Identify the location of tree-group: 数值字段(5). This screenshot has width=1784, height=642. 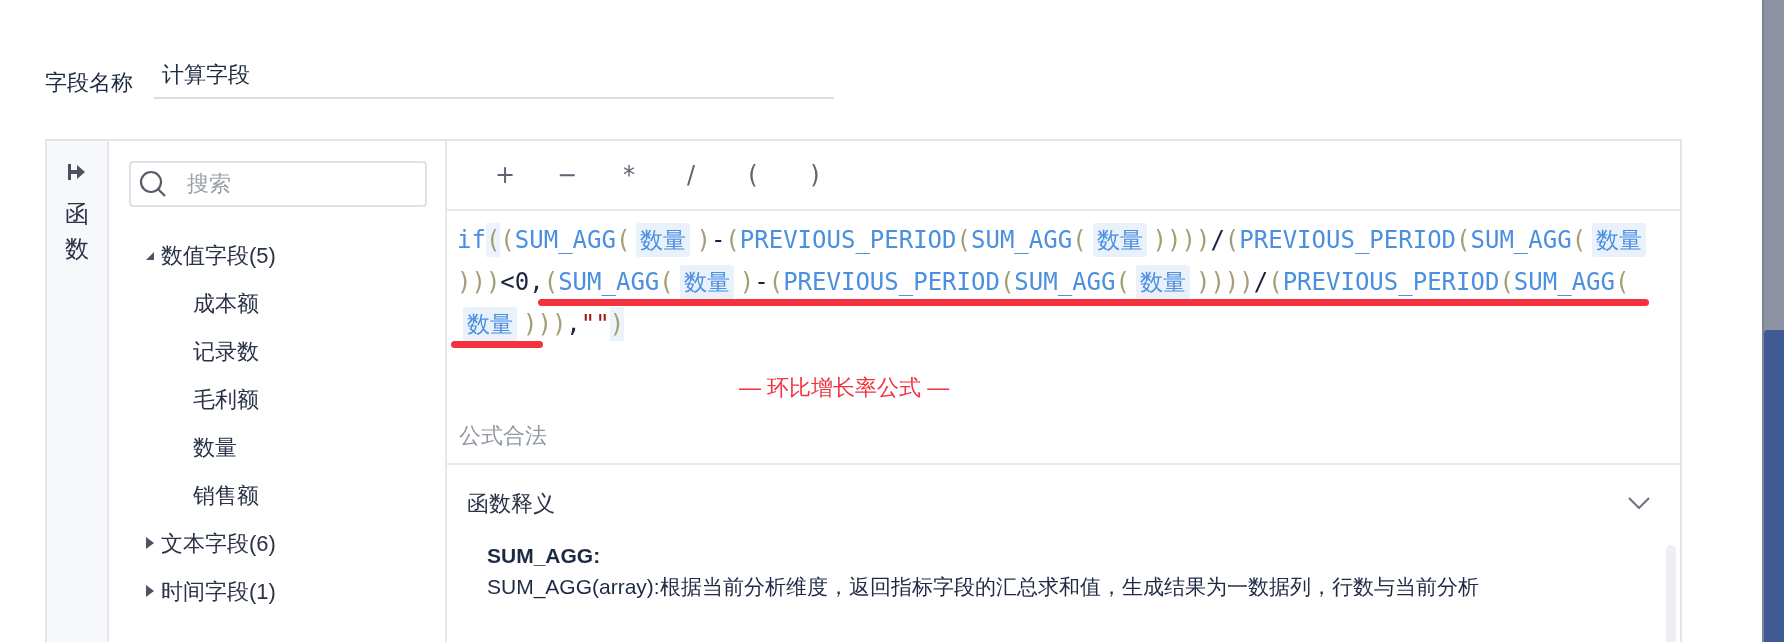
(218, 255).